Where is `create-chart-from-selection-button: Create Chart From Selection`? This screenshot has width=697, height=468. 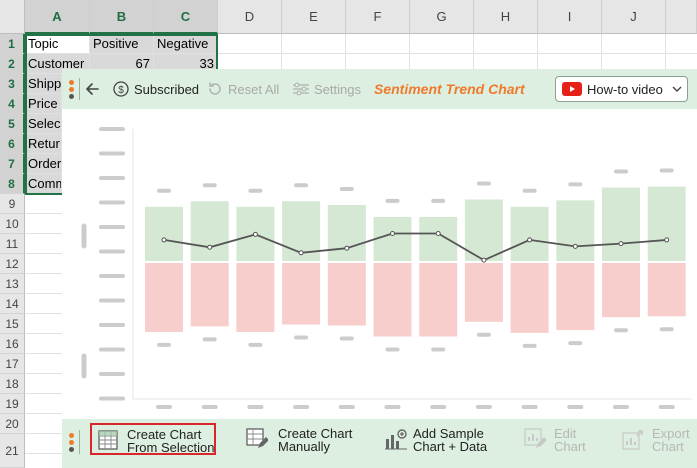
create-chart-from-selection-button: Create Chart From Selection is located at coordinates (153, 439).